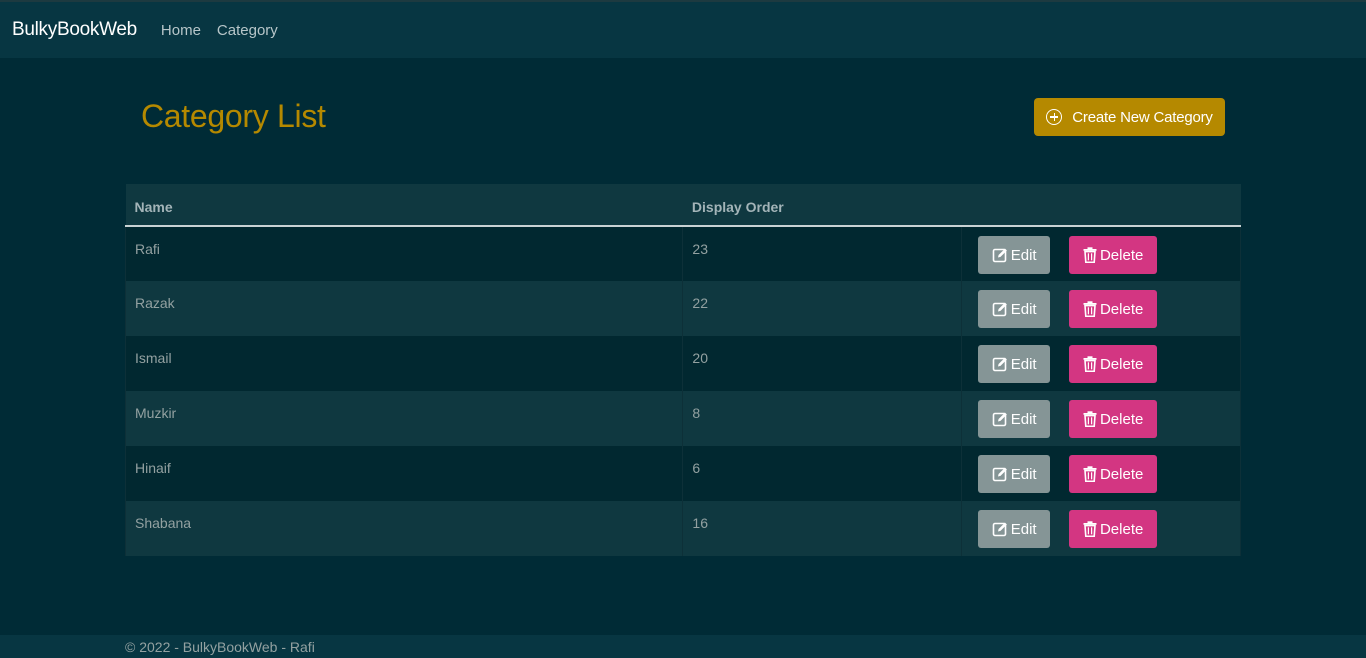  I want to click on create-category-label: Create New Category, so click(1142, 117).